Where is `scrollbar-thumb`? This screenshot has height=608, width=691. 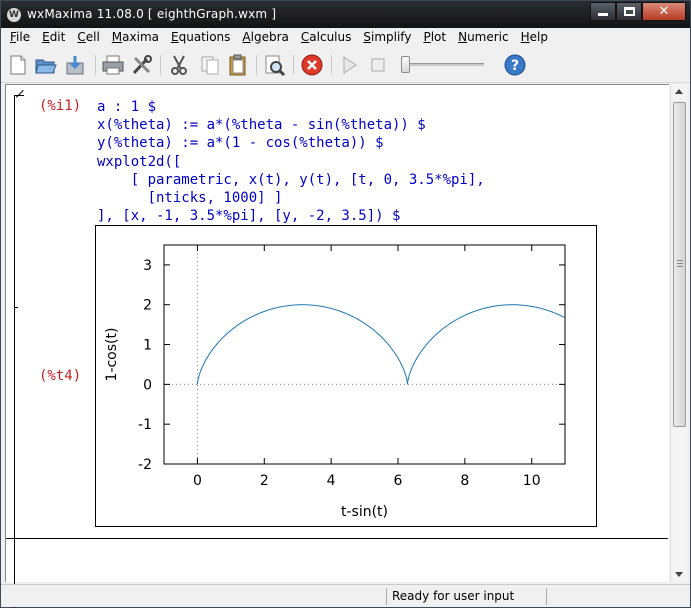
scrollbar-thumb is located at coordinates (679, 264).